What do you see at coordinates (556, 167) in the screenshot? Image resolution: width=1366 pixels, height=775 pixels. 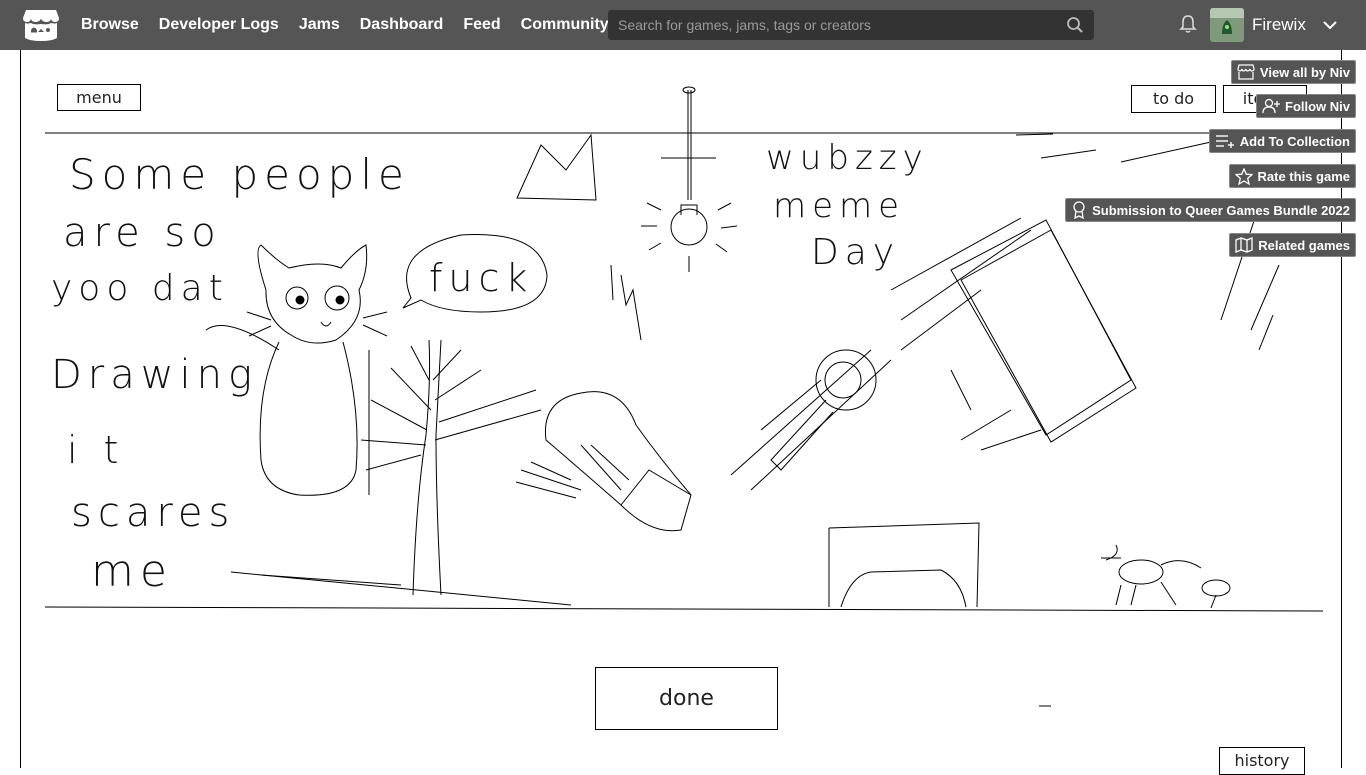 I see `tent-sketch` at bounding box center [556, 167].